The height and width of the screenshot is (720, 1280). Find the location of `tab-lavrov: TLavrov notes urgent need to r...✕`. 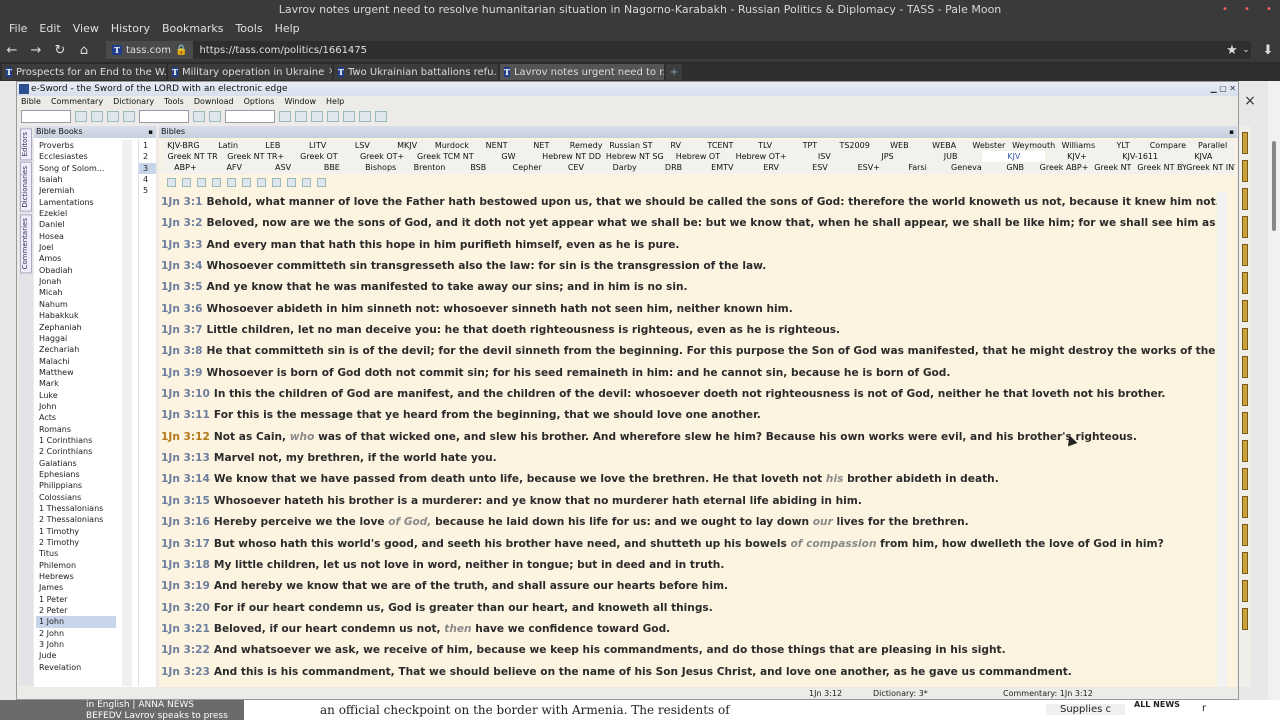

tab-lavrov: TLavrov notes urgent need to r...✕ is located at coordinates (582, 72).